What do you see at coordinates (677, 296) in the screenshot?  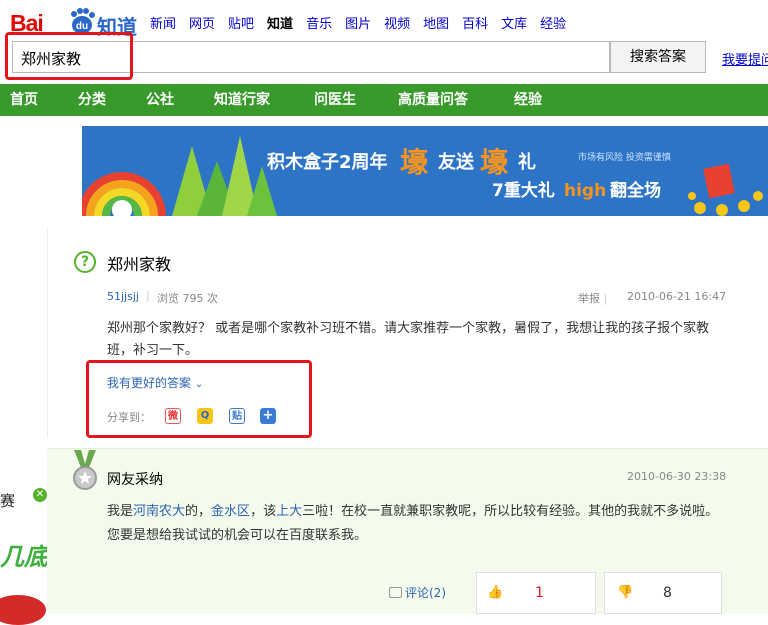 I see `question-date: 2010-06-21 16:47` at bounding box center [677, 296].